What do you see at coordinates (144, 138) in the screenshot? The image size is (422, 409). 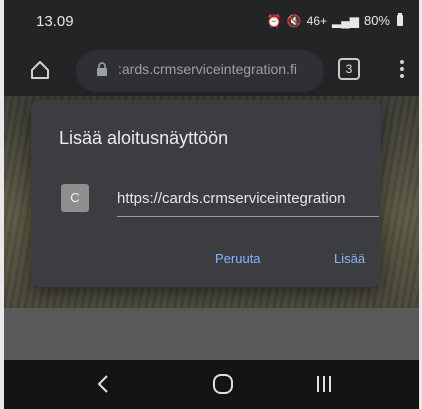 I see `dialog-title: Lisää aloitusnäyttöön` at bounding box center [144, 138].